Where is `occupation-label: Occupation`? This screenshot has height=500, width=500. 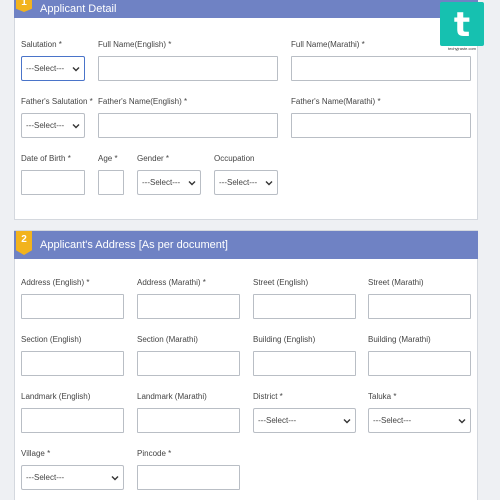
occupation-label: Occupation is located at coordinates (234, 158).